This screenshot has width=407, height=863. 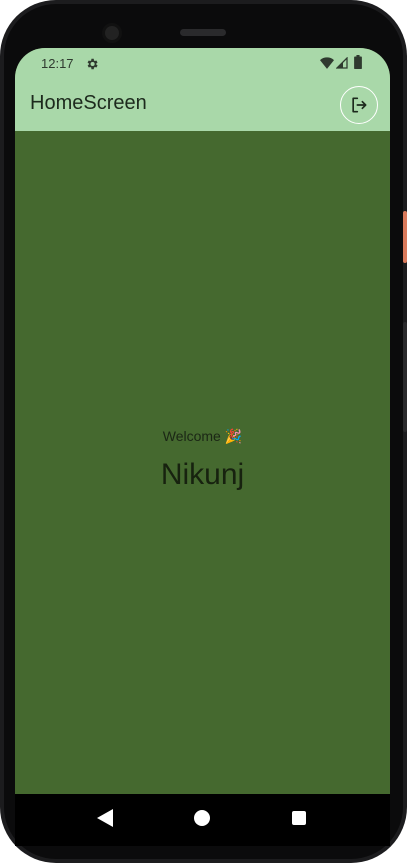 I want to click on party-popper-icon: 🎉, so click(x=233, y=437).